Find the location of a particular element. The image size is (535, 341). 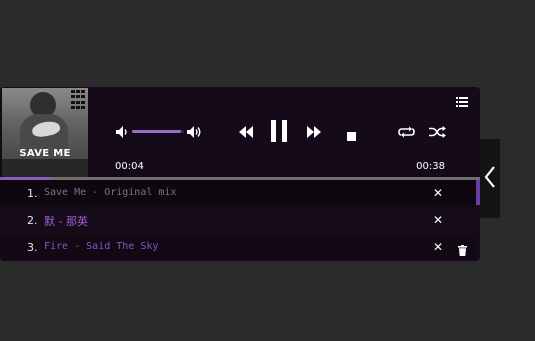

volume-slider is located at coordinates (158, 131).